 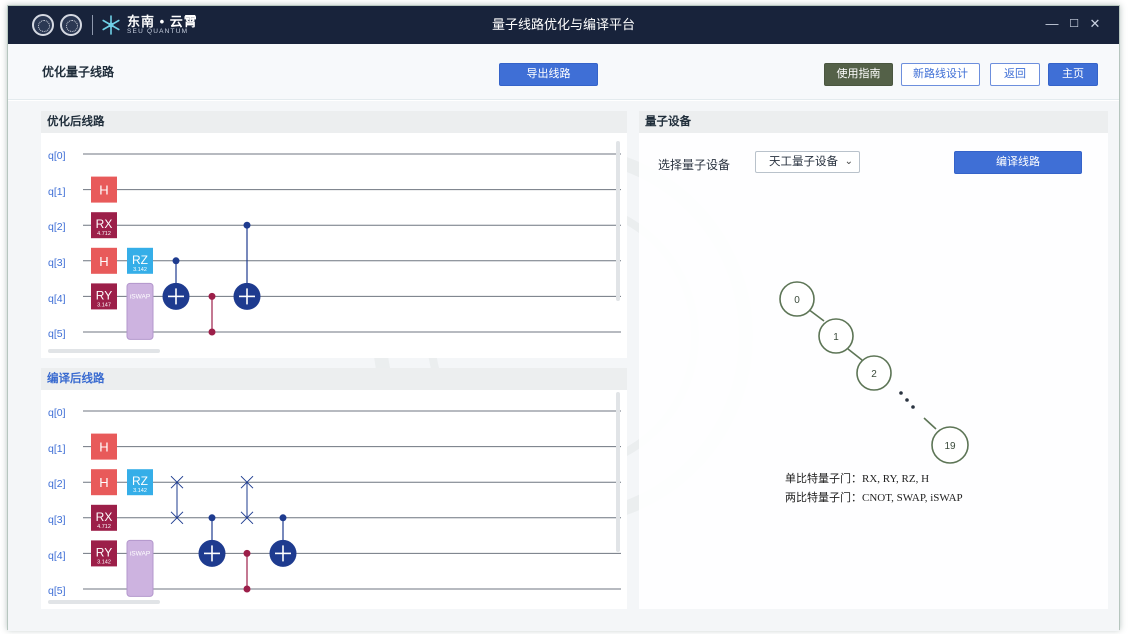 I want to click on two-qubit-gates-text: 两比特量子门：CNOT, SWAP, iSWAP, so click(x=874, y=498).